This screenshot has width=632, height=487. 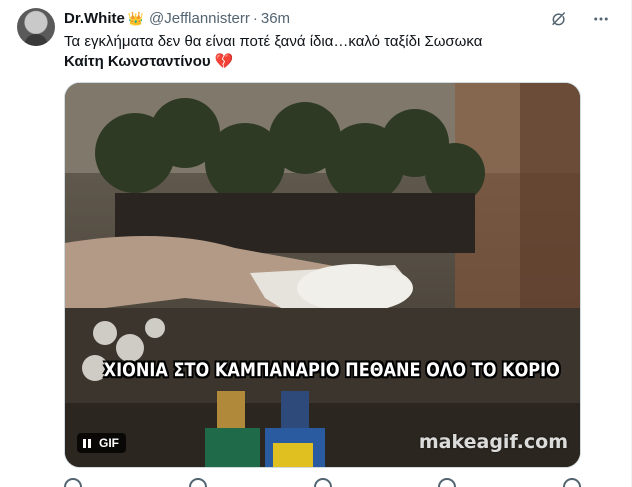 I want to click on broken-heart-icon: 💔, so click(x=224, y=61).